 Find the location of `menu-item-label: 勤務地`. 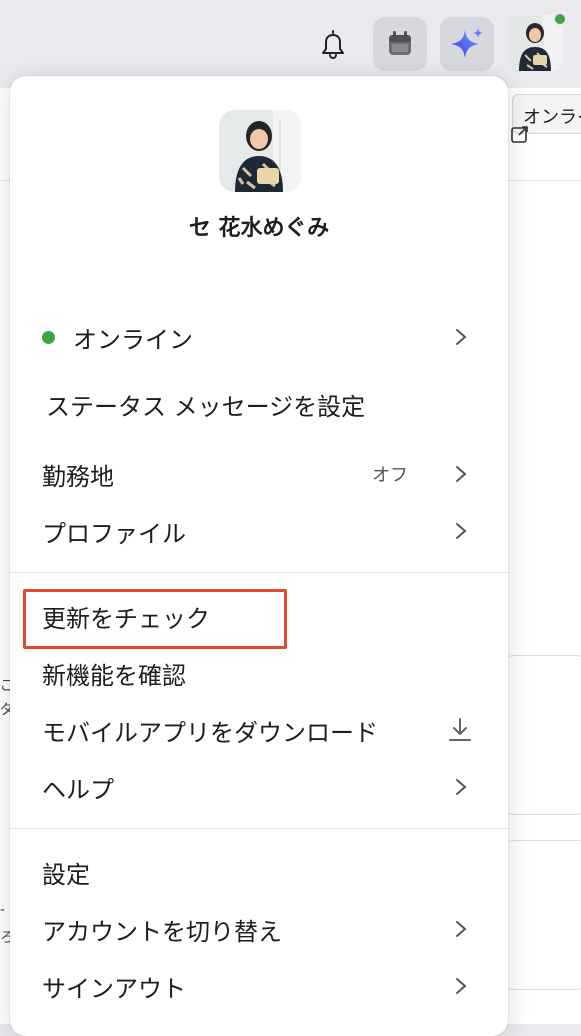

menu-item-label: 勤務地 is located at coordinates (78, 476).